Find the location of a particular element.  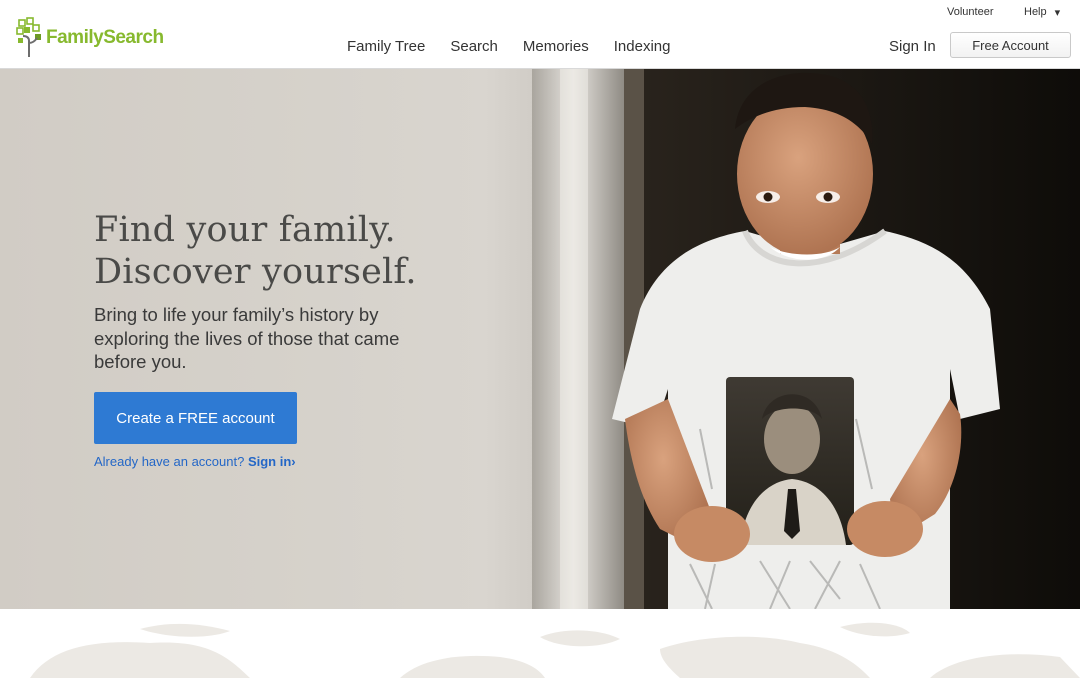

chevron-down-icon: ▾ is located at coordinates (1057, 13).